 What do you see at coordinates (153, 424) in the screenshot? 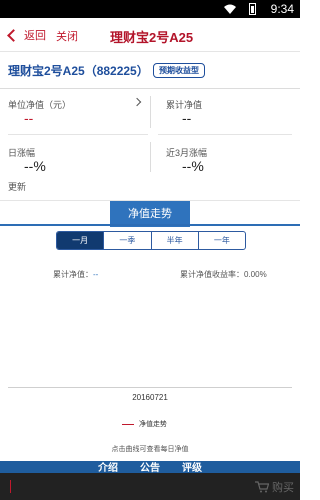
I see `legend-label: 净值走势` at bounding box center [153, 424].